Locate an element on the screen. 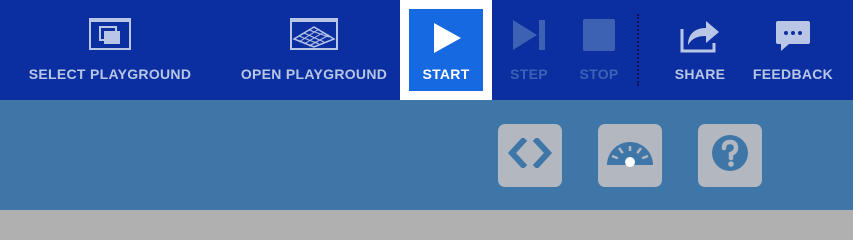 This screenshot has width=853, height=240. speed-button is located at coordinates (630, 155).